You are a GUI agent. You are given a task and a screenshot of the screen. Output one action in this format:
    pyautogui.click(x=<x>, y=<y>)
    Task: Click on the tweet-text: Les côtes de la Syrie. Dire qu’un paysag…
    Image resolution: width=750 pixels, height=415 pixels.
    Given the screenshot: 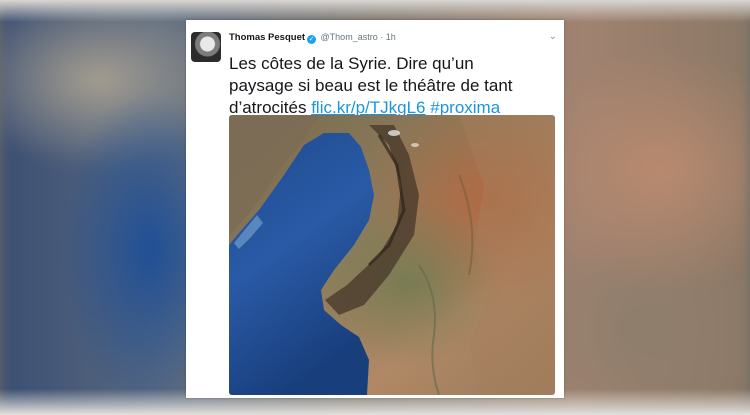 What is the action you would take?
    pyautogui.click(x=394, y=78)
    